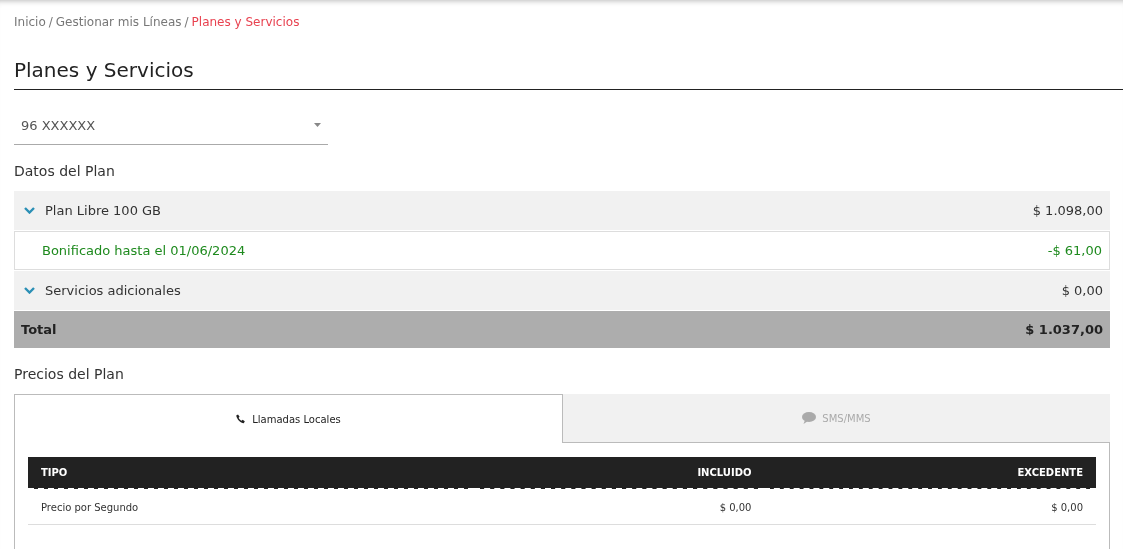  Describe the element at coordinates (69, 374) in the screenshot. I see `section-title: Precios del Plan` at that location.